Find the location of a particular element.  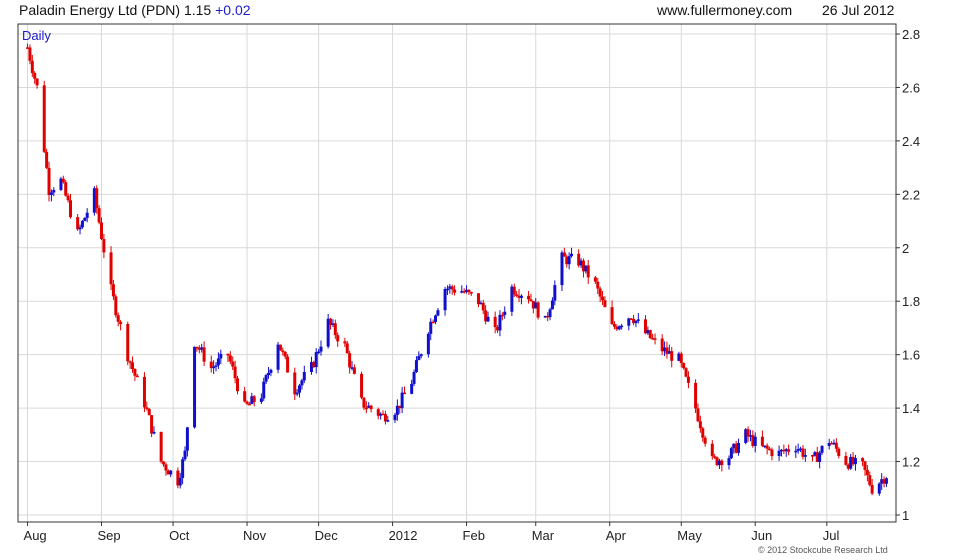

y-tick-label: 2 is located at coordinates (905, 248).